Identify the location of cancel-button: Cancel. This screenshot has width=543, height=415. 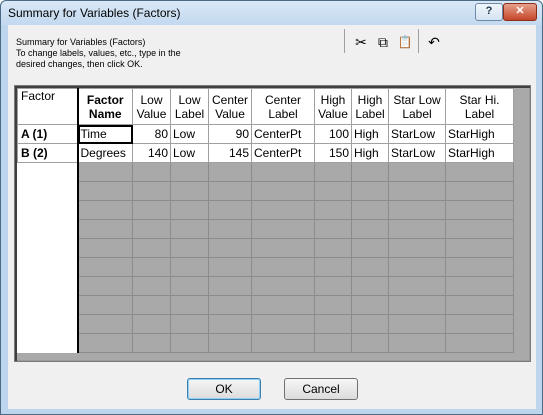
(321, 389).